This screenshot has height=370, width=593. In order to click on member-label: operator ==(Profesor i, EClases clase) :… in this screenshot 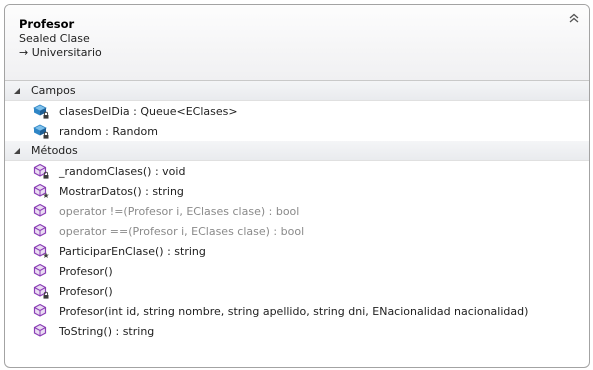, I will do `click(182, 231)`.